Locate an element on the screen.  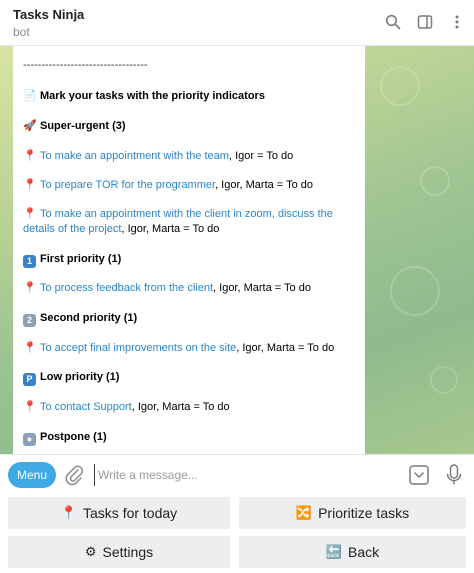
section-second-priority: 2 Second priority (1) is located at coordinates (191, 319).